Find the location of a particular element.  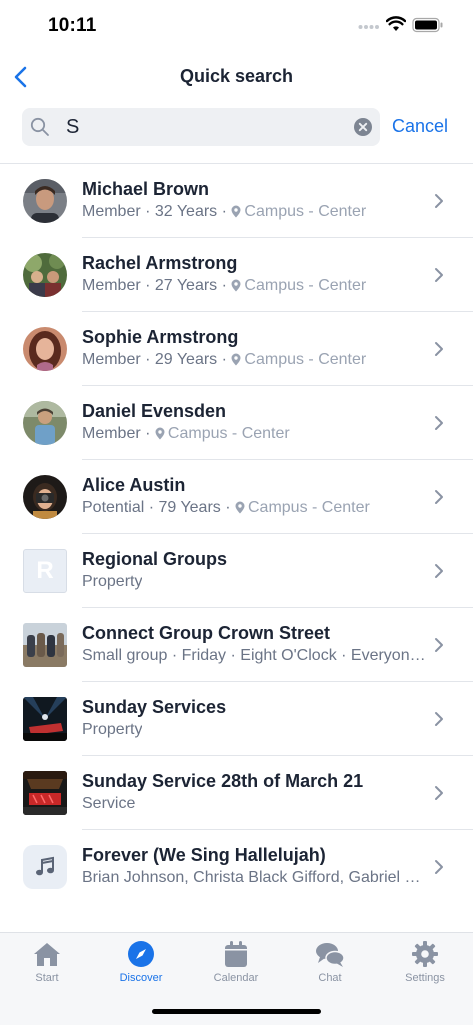

item-title: Sophie Armstrong is located at coordinates (160, 337).